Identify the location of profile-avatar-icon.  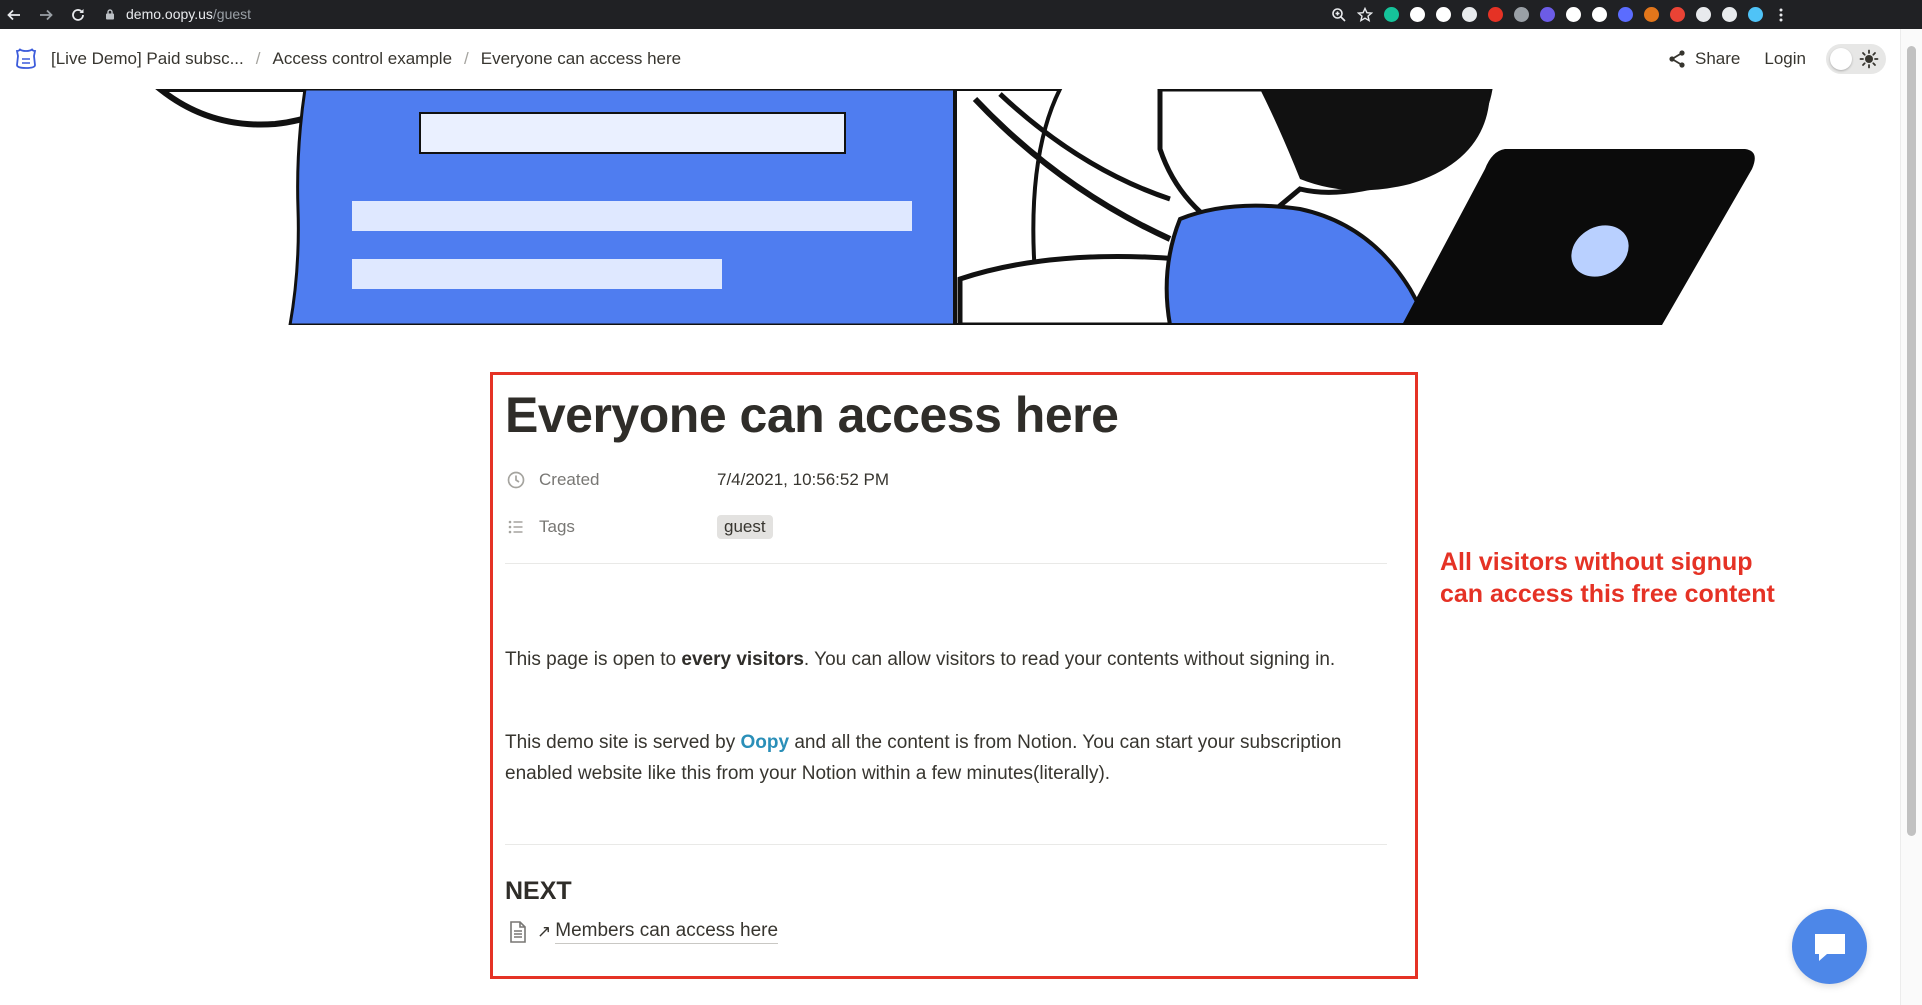
(1755, 15).